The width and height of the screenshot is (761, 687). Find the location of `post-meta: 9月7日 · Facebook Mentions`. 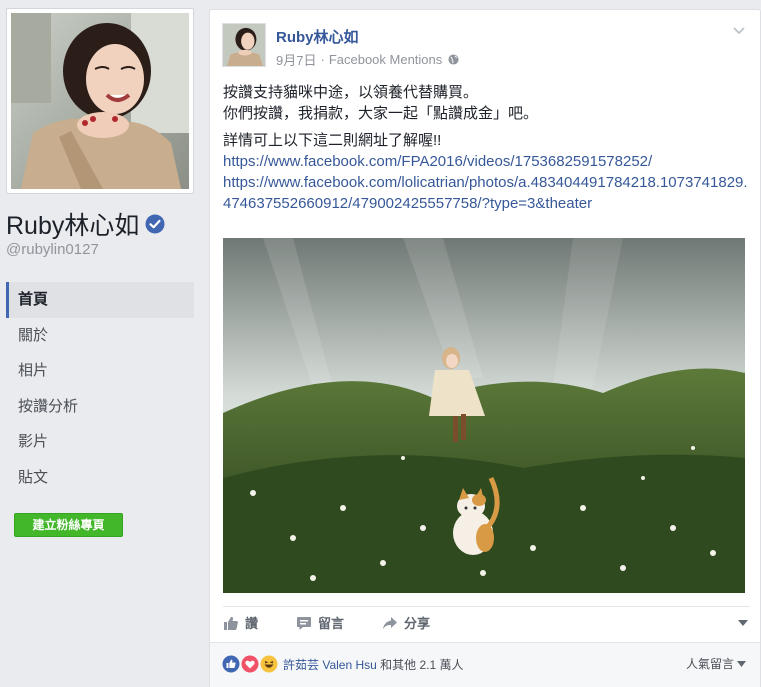

post-meta: 9月7日 · Facebook Mentions is located at coordinates (367, 59).